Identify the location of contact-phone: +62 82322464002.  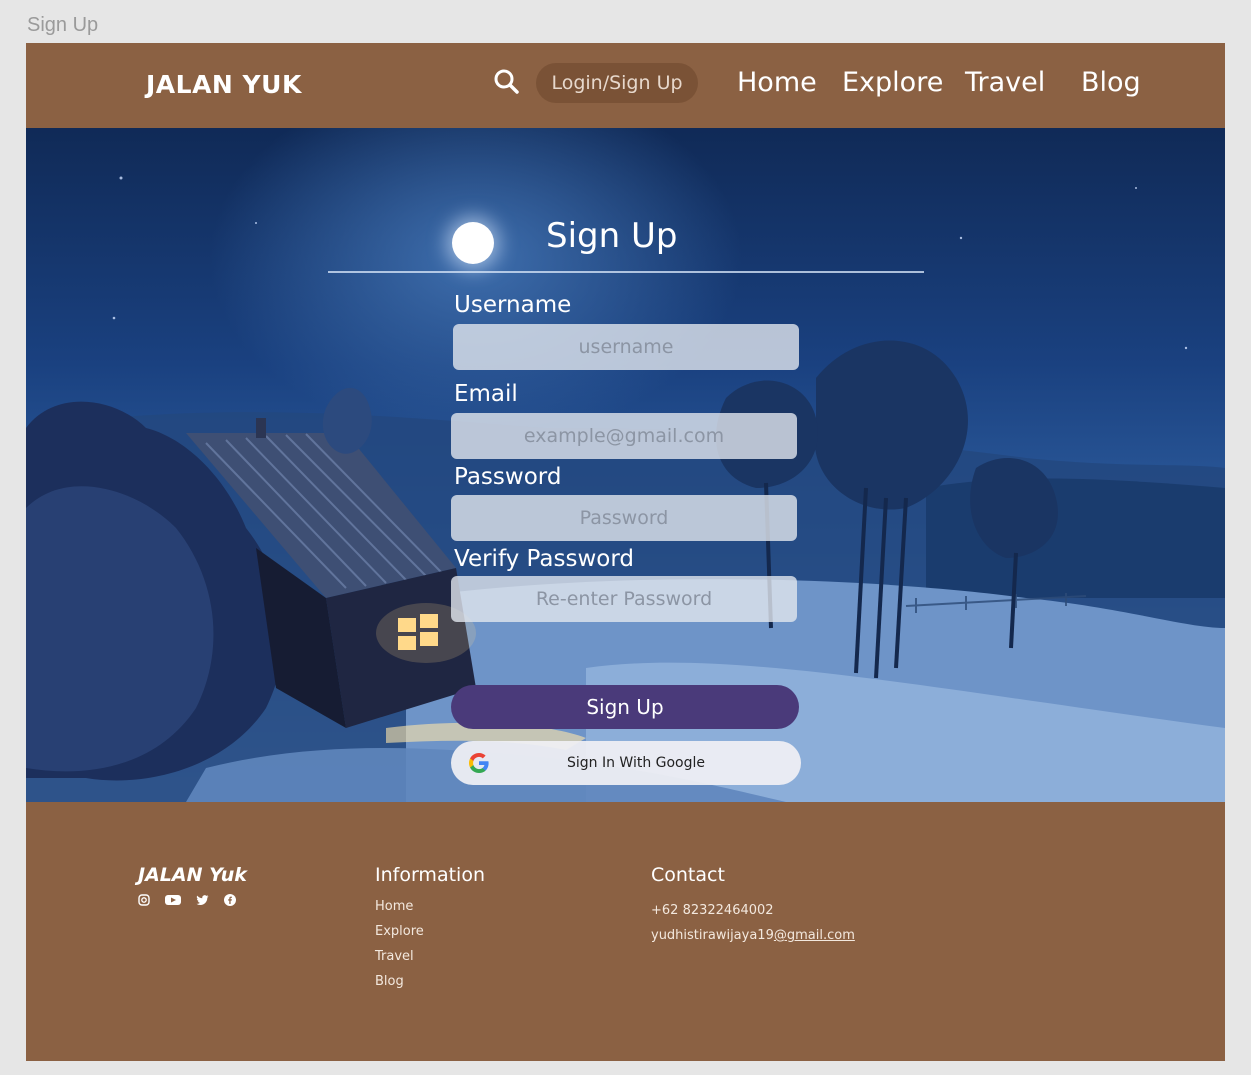
(712, 910).